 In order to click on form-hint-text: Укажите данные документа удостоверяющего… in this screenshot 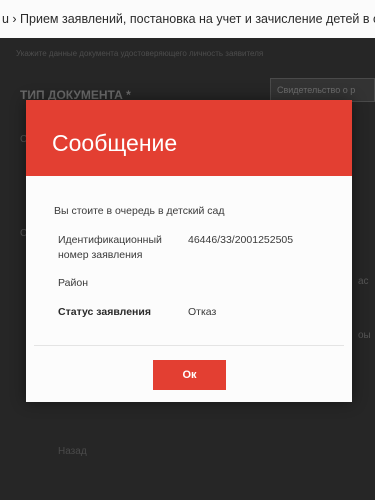, I will do `click(140, 53)`.